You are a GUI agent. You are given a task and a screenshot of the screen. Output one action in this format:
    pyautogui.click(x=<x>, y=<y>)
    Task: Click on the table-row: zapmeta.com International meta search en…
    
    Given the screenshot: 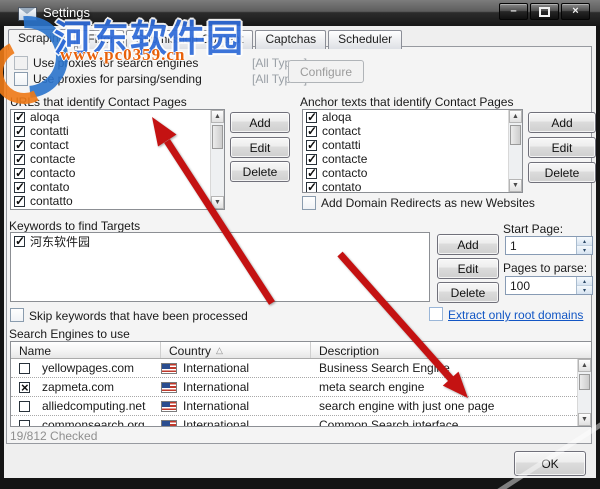 What is the action you would take?
    pyautogui.click(x=301, y=387)
    